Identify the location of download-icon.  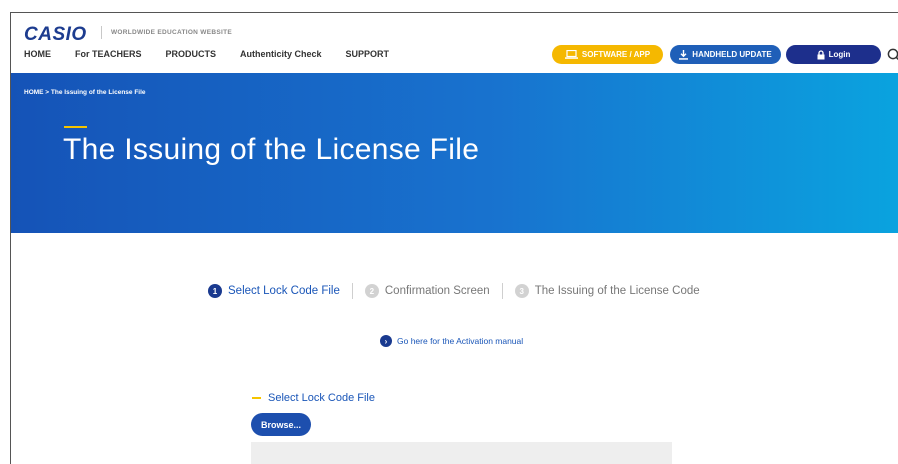
(684, 54).